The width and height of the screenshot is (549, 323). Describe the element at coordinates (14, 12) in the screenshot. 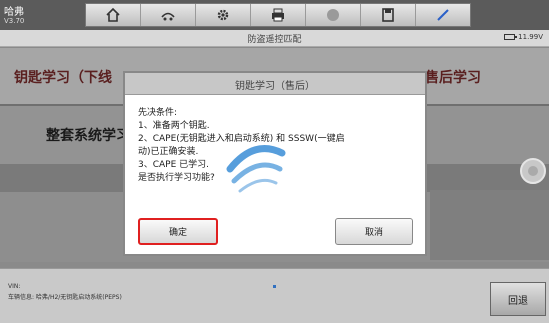

I see `app-title: 哈弗` at that location.